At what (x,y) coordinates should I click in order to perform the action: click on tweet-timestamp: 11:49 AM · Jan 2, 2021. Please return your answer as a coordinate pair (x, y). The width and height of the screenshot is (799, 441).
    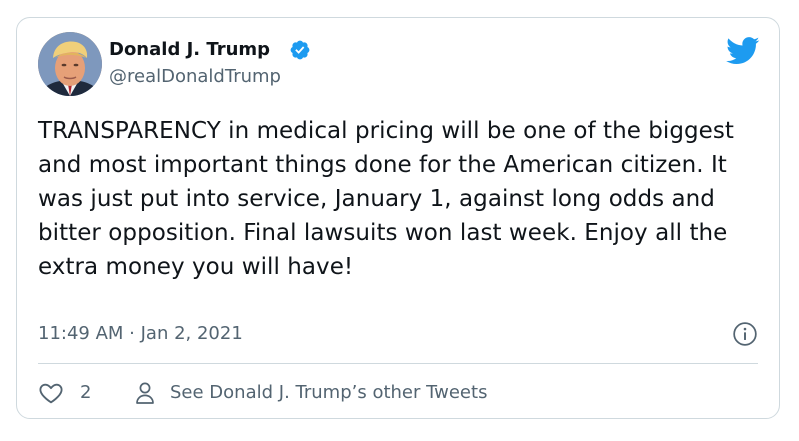
    Looking at the image, I should click on (140, 334).